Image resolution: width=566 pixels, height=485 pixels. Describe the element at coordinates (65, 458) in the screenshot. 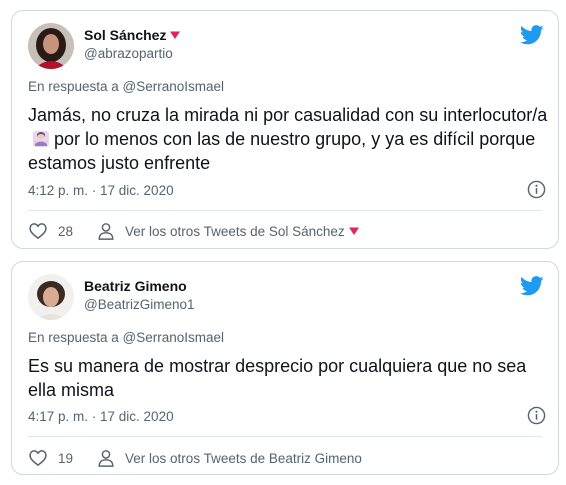

I see `like-count: 19` at that location.